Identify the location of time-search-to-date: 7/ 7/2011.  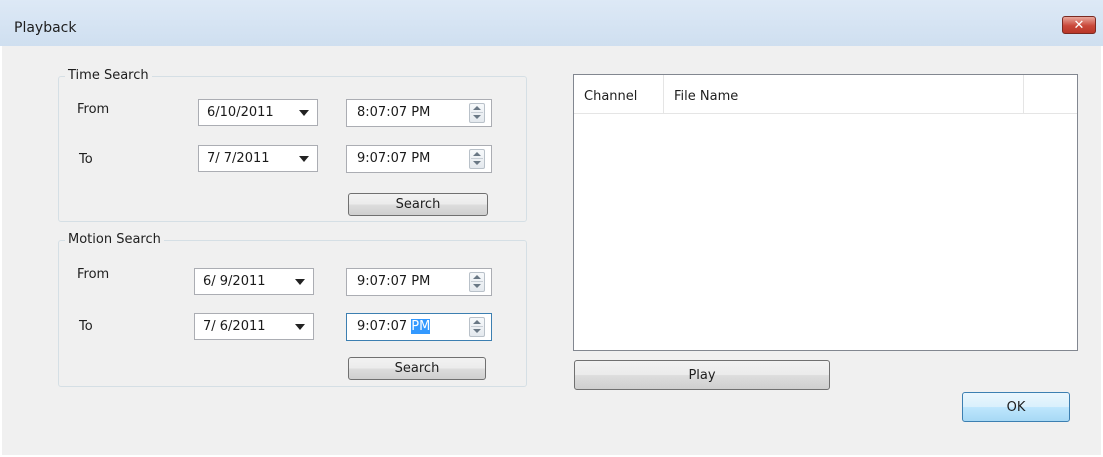
(258, 158).